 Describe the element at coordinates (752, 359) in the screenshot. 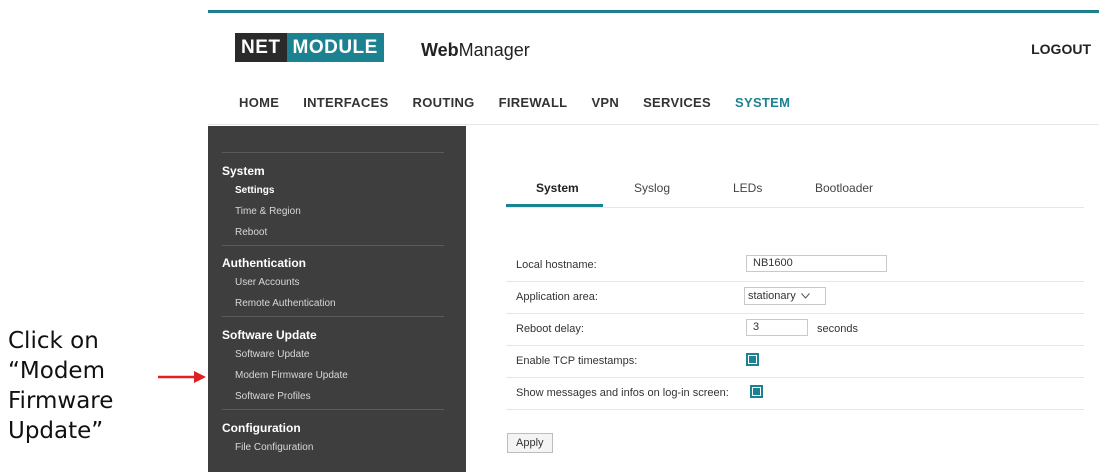

I see `tcp-timestamps-checkbox` at that location.